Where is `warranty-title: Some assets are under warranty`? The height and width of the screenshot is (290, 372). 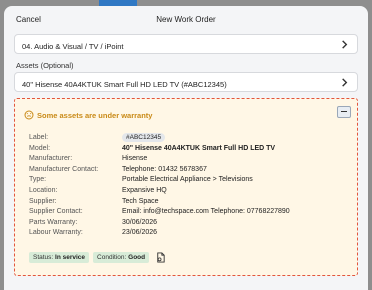
warranty-title: Some assets are under warranty is located at coordinates (95, 115).